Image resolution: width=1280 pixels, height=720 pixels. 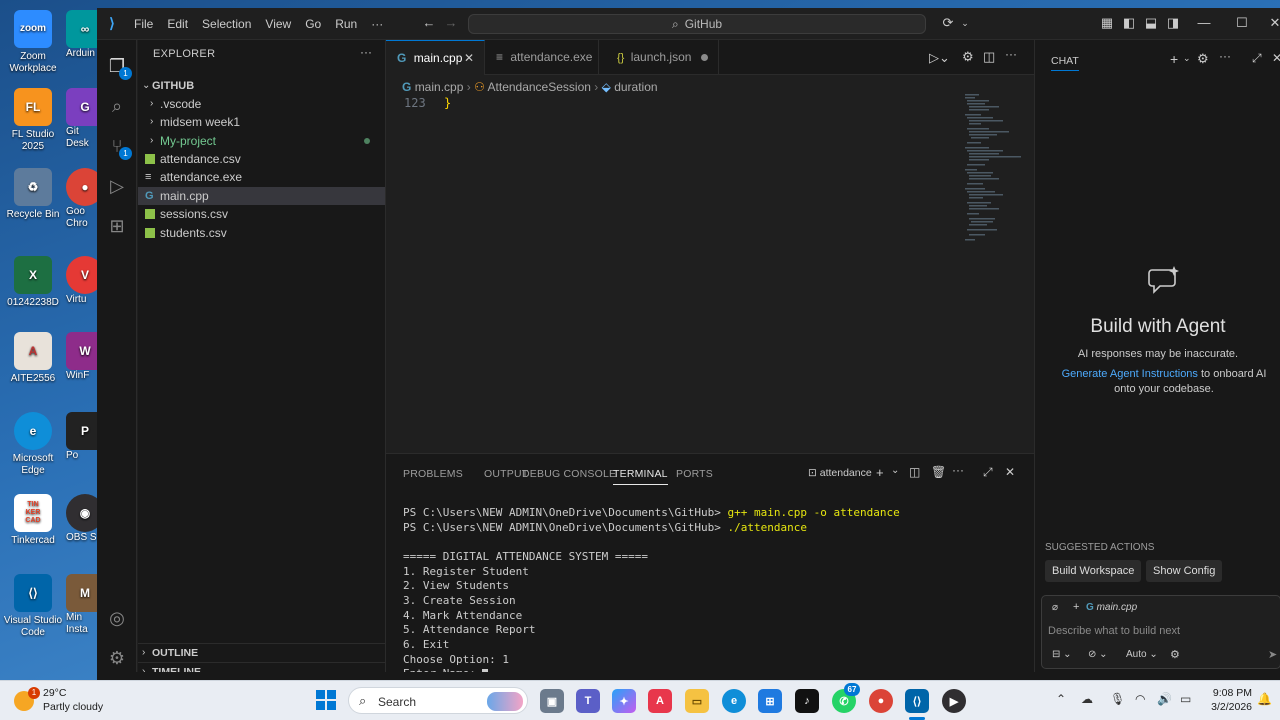 I want to click on copilot-icon: ⟳, so click(x=948, y=23).